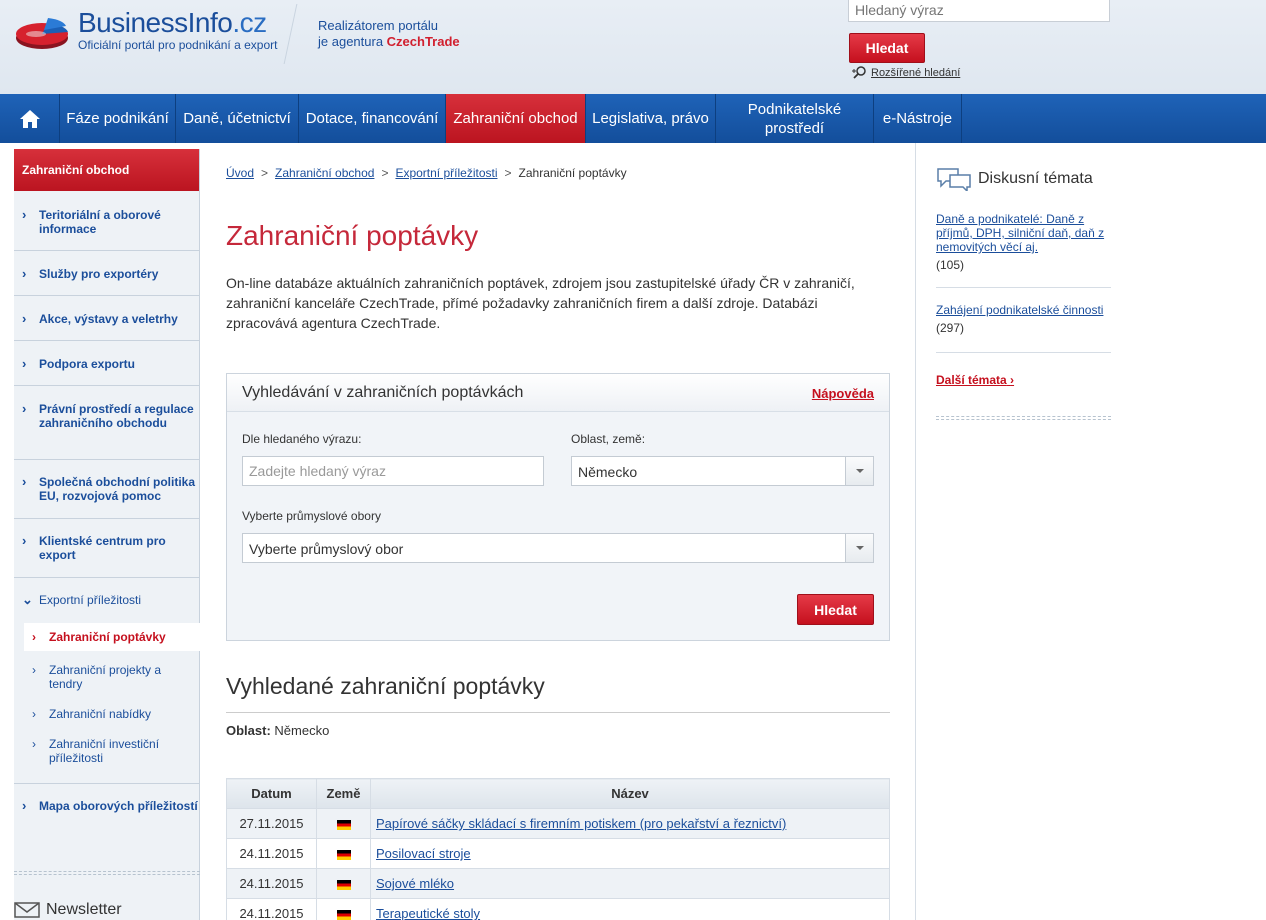 This screenshot has width=1266, height=920. I want to click on sidebar-heading: Zahraniční obchod, so click(106, 170).